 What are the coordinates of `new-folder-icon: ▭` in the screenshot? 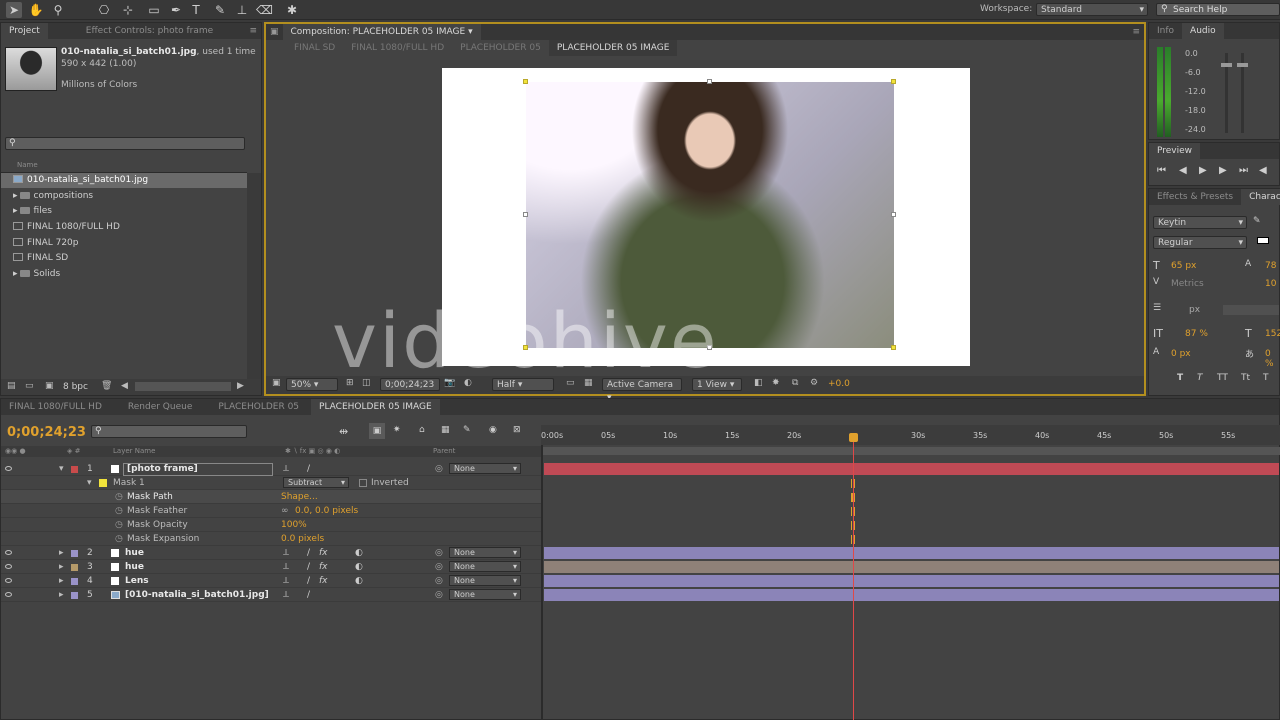 It's located at (29, 386).